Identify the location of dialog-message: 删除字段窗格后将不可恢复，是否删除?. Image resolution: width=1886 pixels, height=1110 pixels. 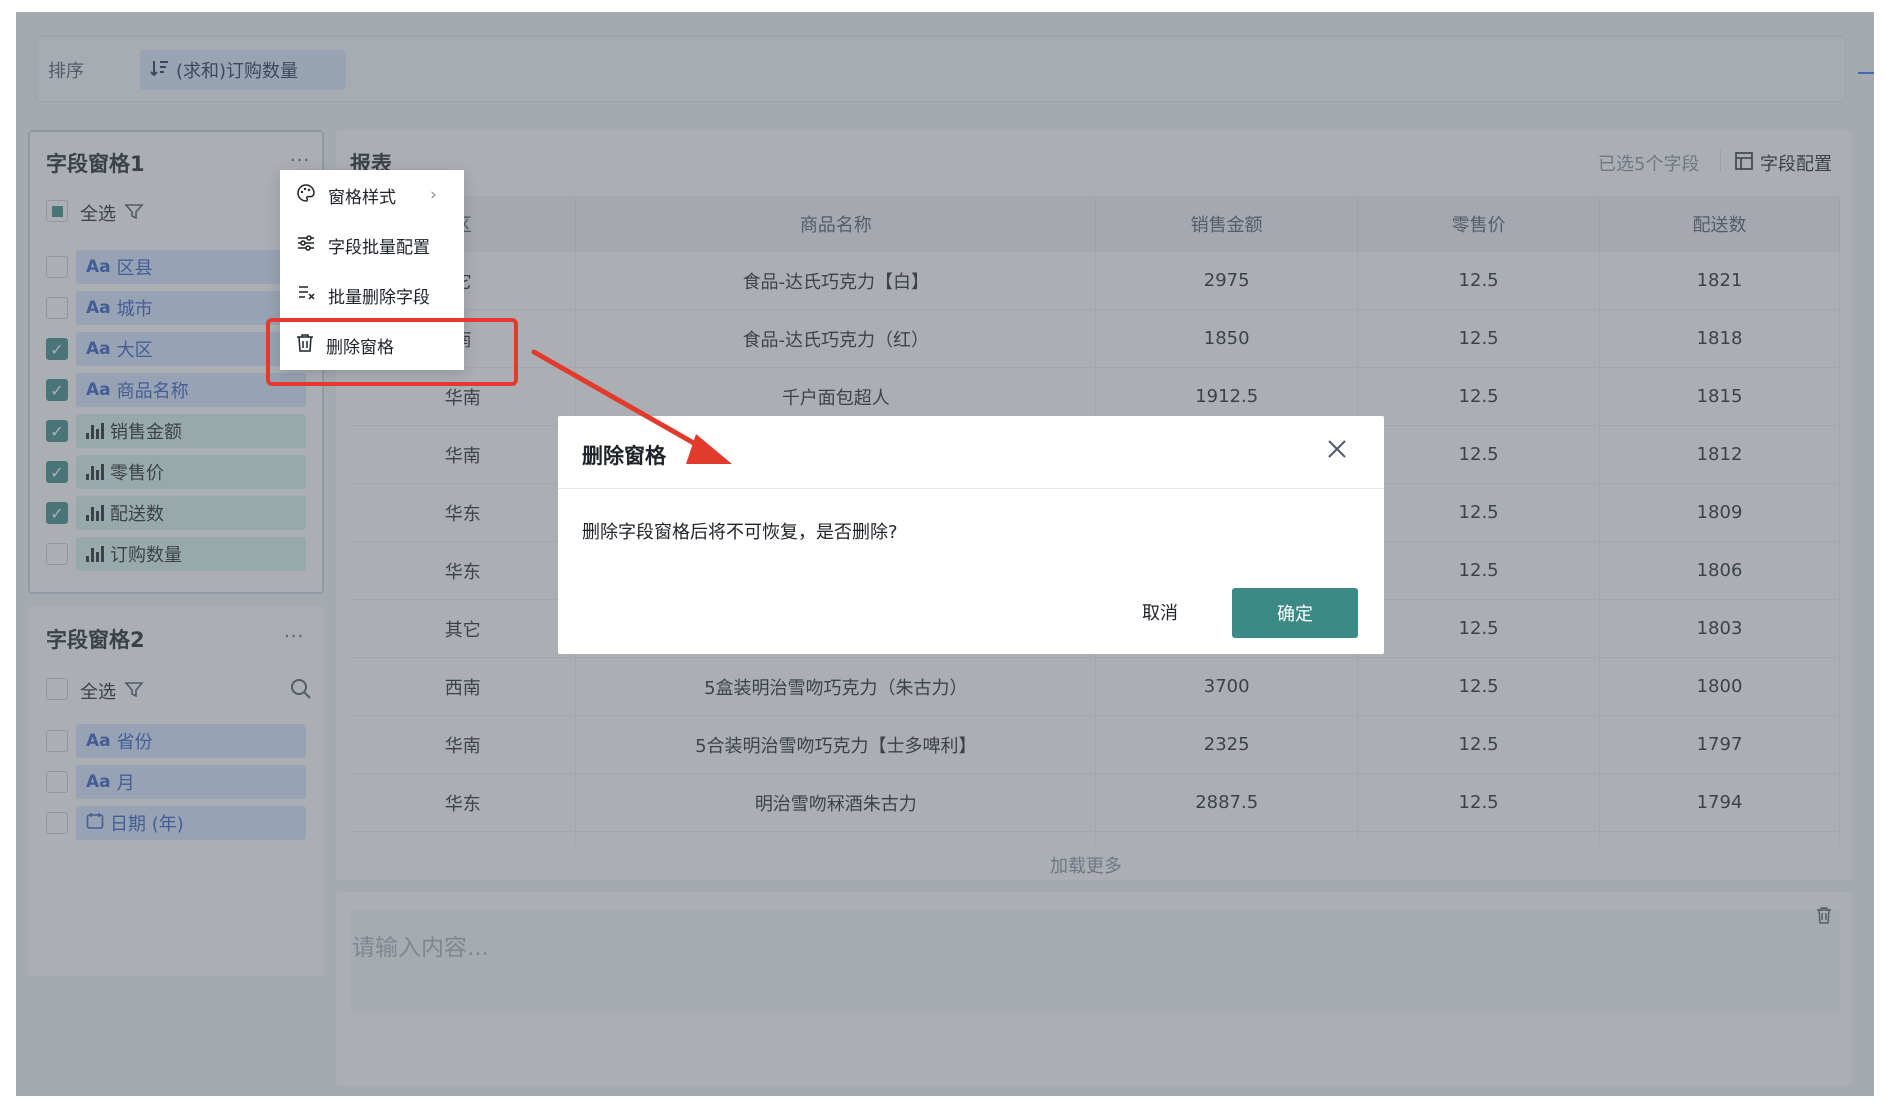
(740, 532).